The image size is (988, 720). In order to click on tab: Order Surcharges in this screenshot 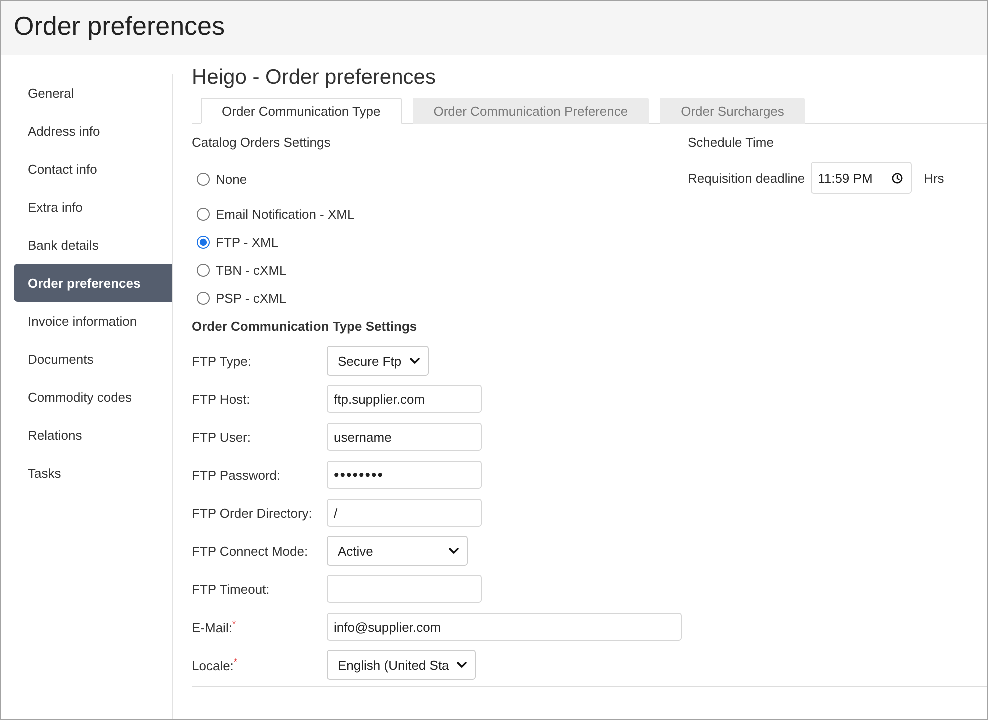, I will do `click(733, 111)`.